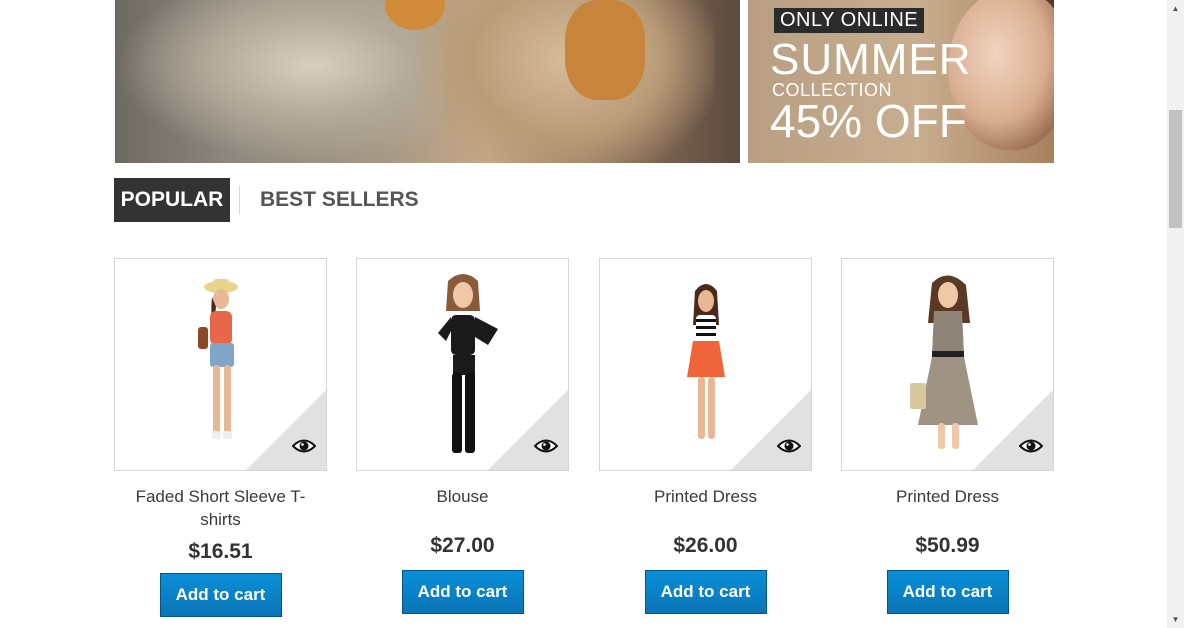 This screenshot has width=1184, height=628. Describe the element at coordinates (1175, 619) in the screenshot. I see `scroll-down-icon: ▼` at that location.